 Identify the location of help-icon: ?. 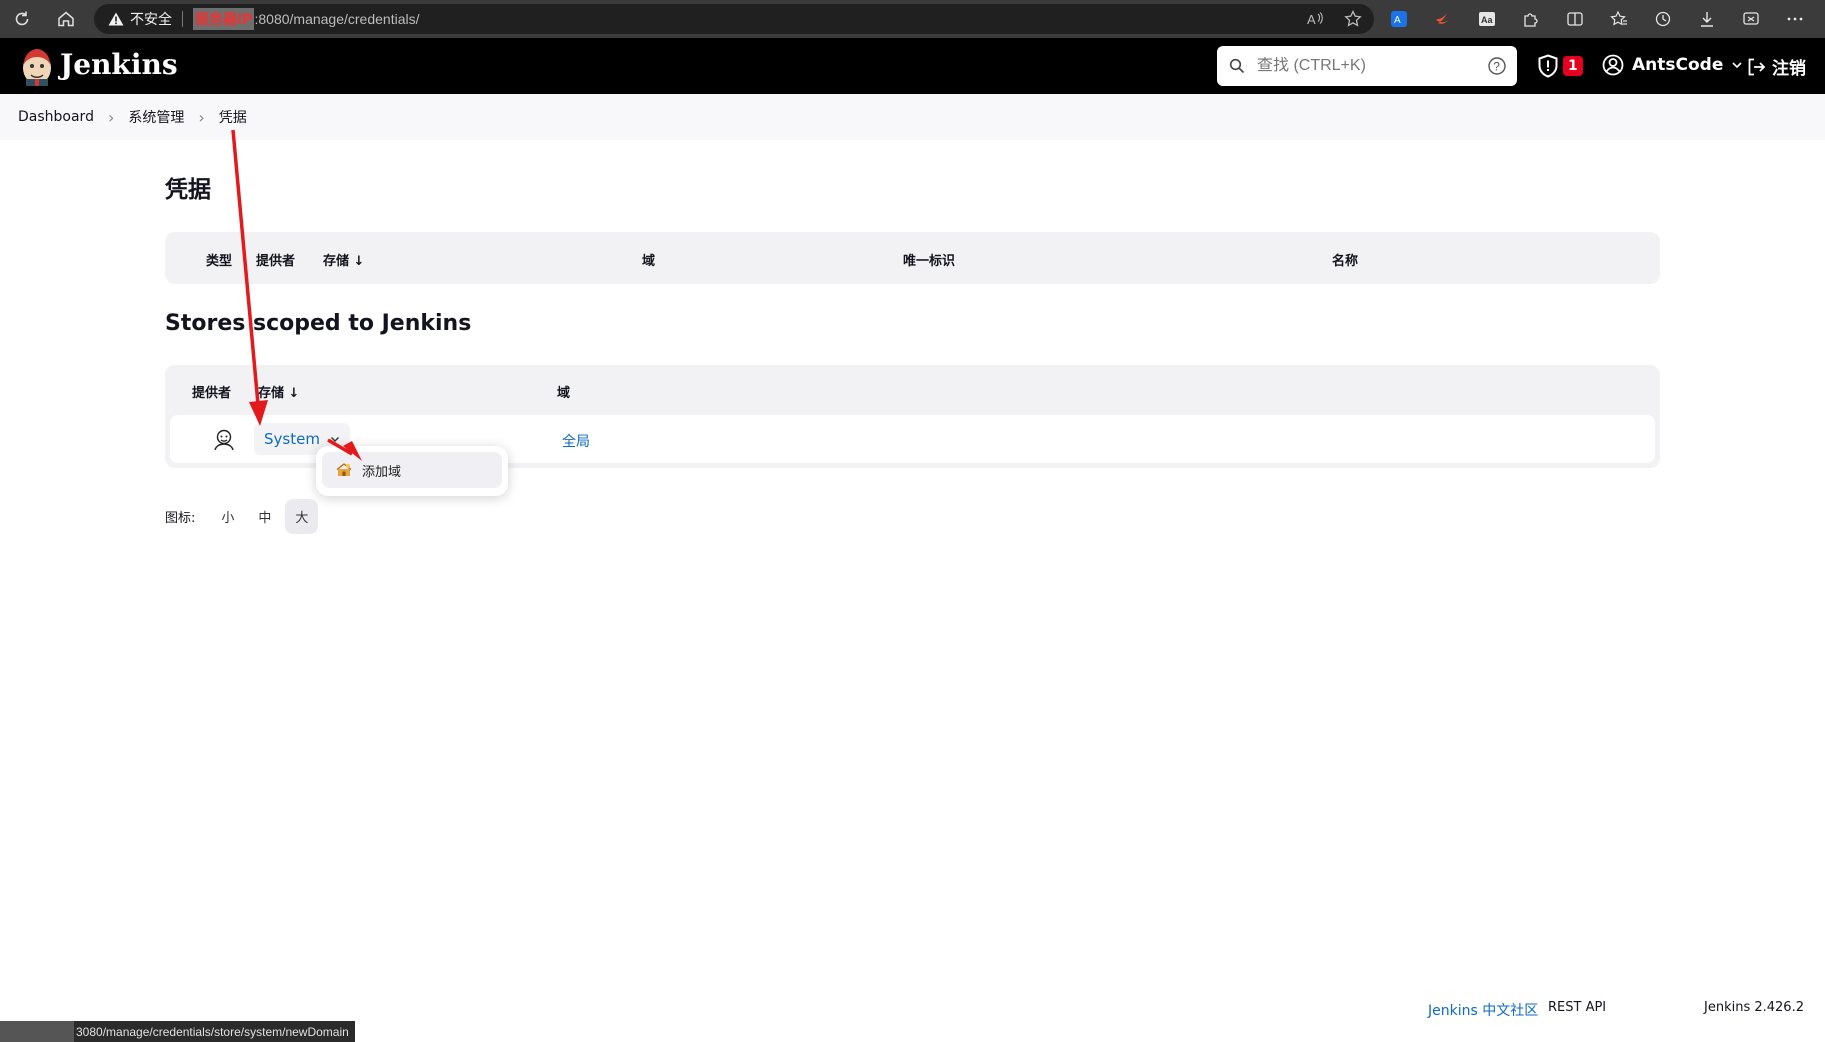
(1497, 66).